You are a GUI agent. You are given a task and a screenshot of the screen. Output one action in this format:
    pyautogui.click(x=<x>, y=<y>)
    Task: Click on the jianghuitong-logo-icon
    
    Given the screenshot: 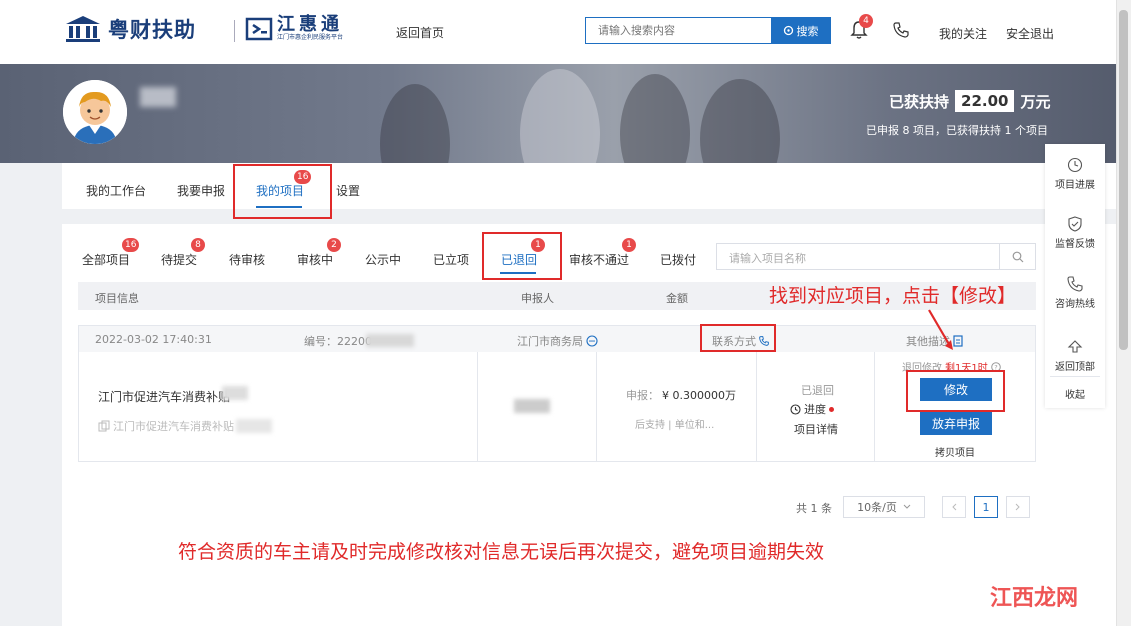 What is the action you would take?
    pyautogui.click(x=259, y=29)
    